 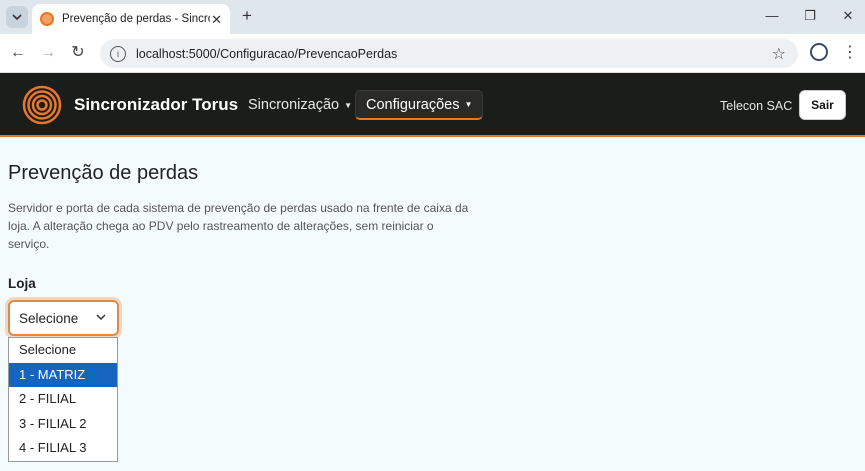 I want to click on browser-menu-icon: ⋮, so click(x=850, y=52).